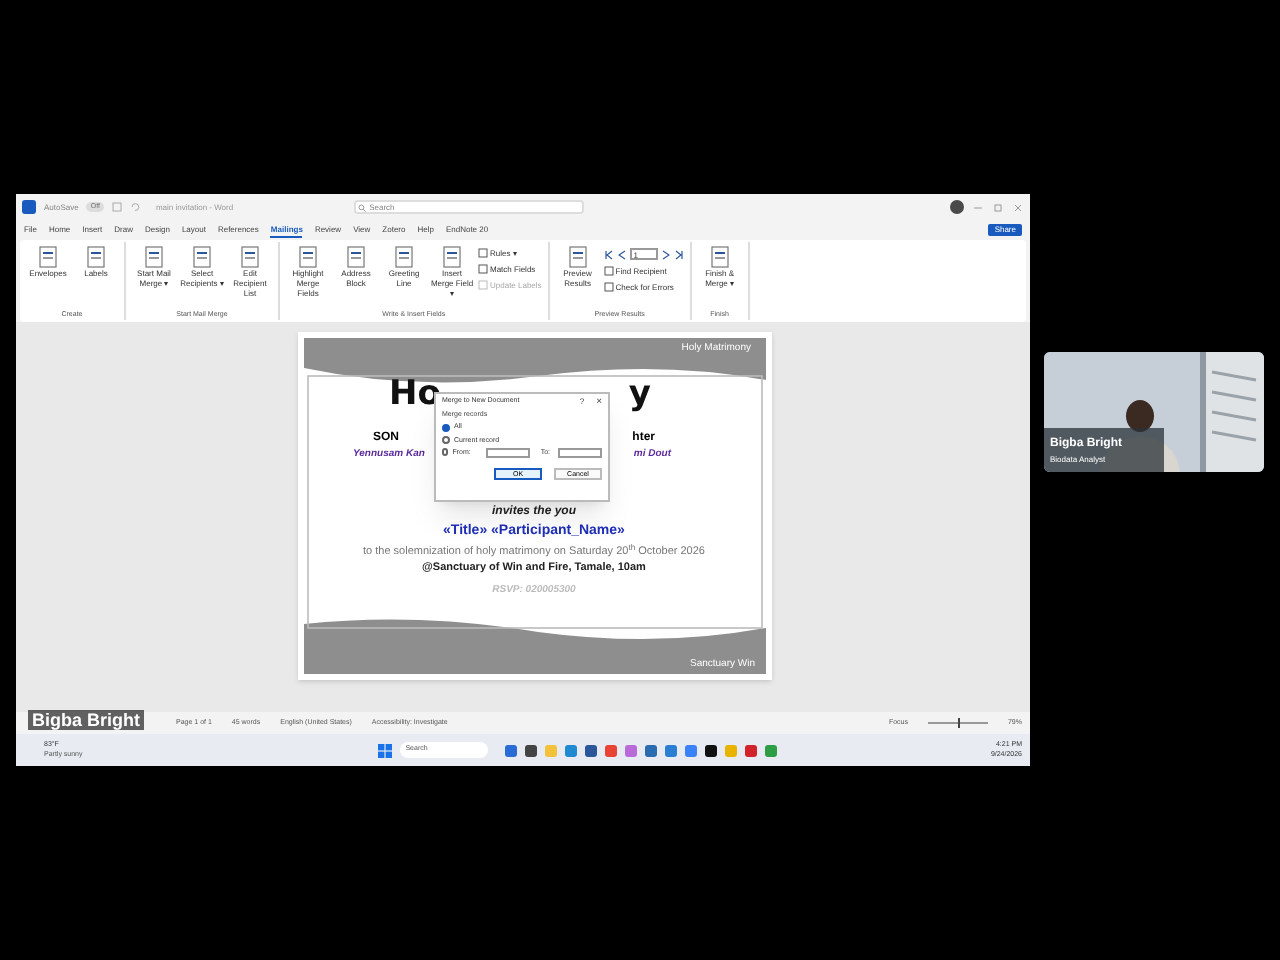 This screenshot has height=960, width=1280. I want to click on next-record-icon, so click(665, 254).